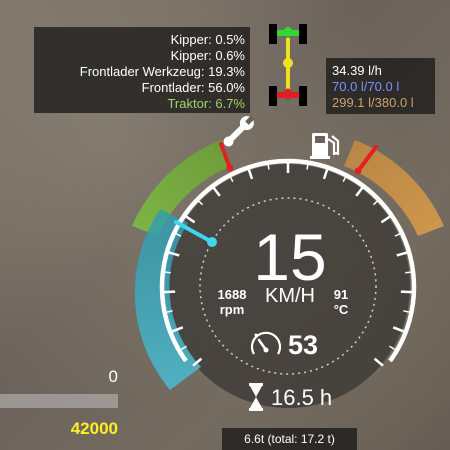  Describe the element at coordinates (341, 309) in the screenshot. I see `temperature-unit: °C` at that location.